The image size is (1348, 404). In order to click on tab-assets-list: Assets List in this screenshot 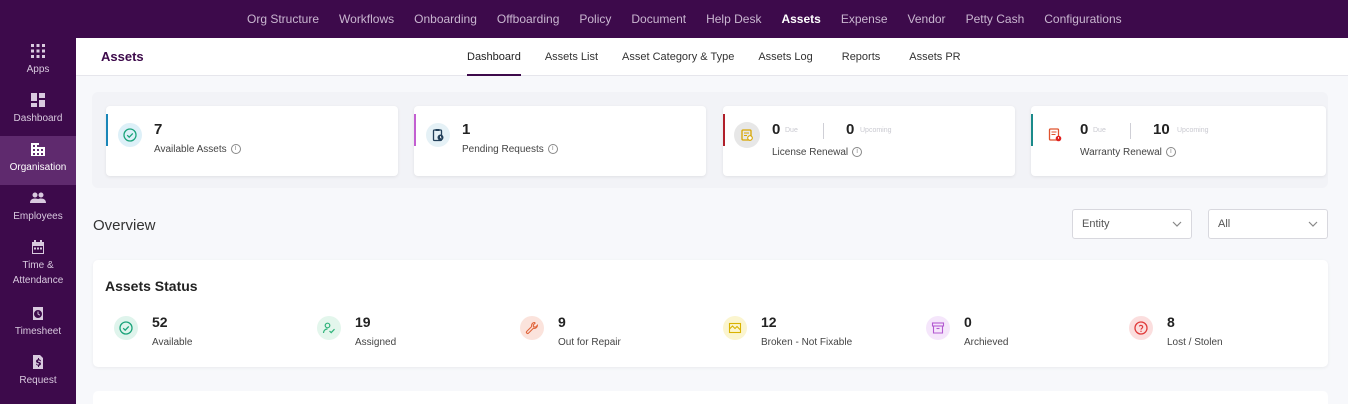, I will do `click(571, 57)`.